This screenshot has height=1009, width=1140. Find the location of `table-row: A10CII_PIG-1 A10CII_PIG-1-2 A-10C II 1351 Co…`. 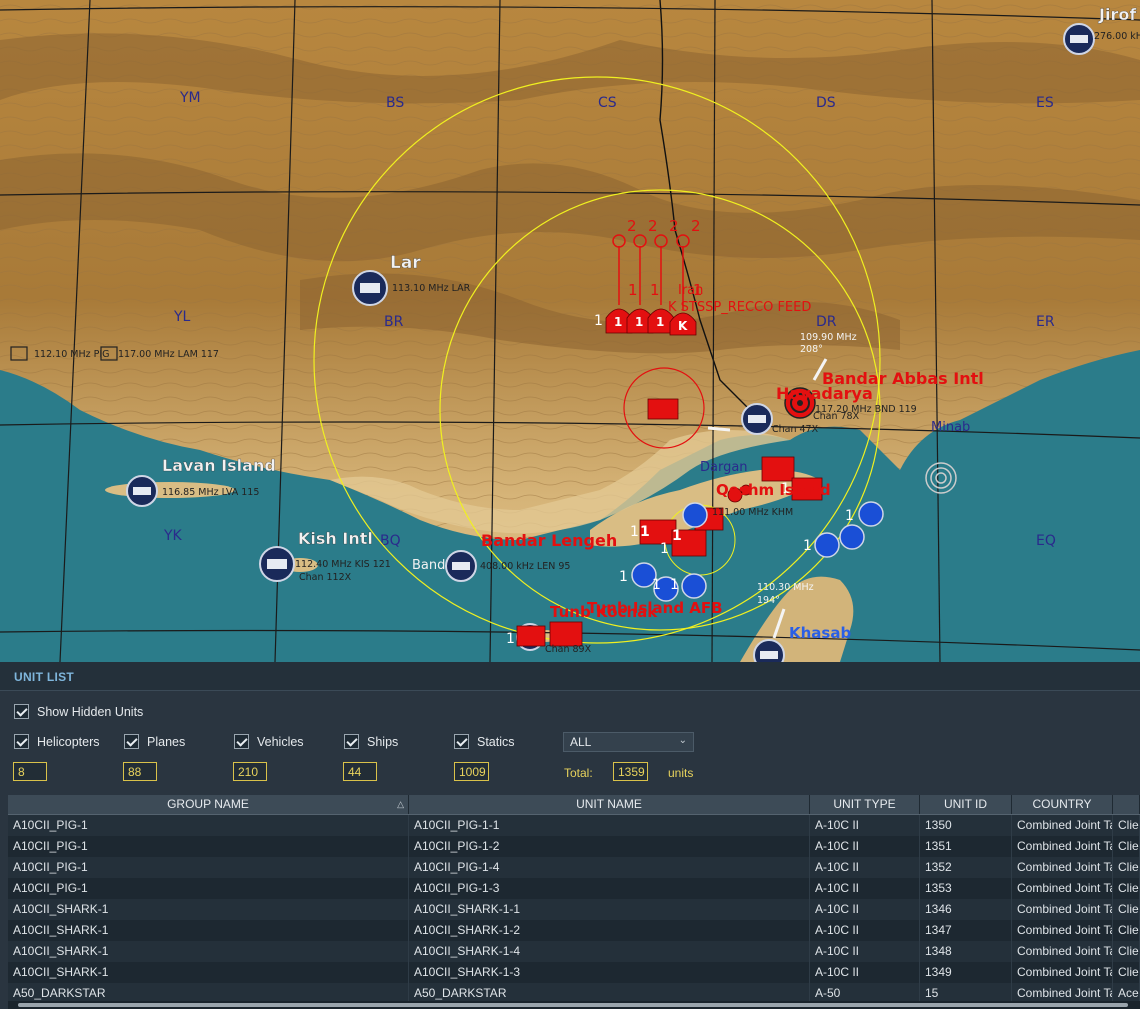

table-row: A10CII_PIG-1 A10CII_PIG-1-2 A-10C II 1351 Co… is located at coordinates (574, 846).